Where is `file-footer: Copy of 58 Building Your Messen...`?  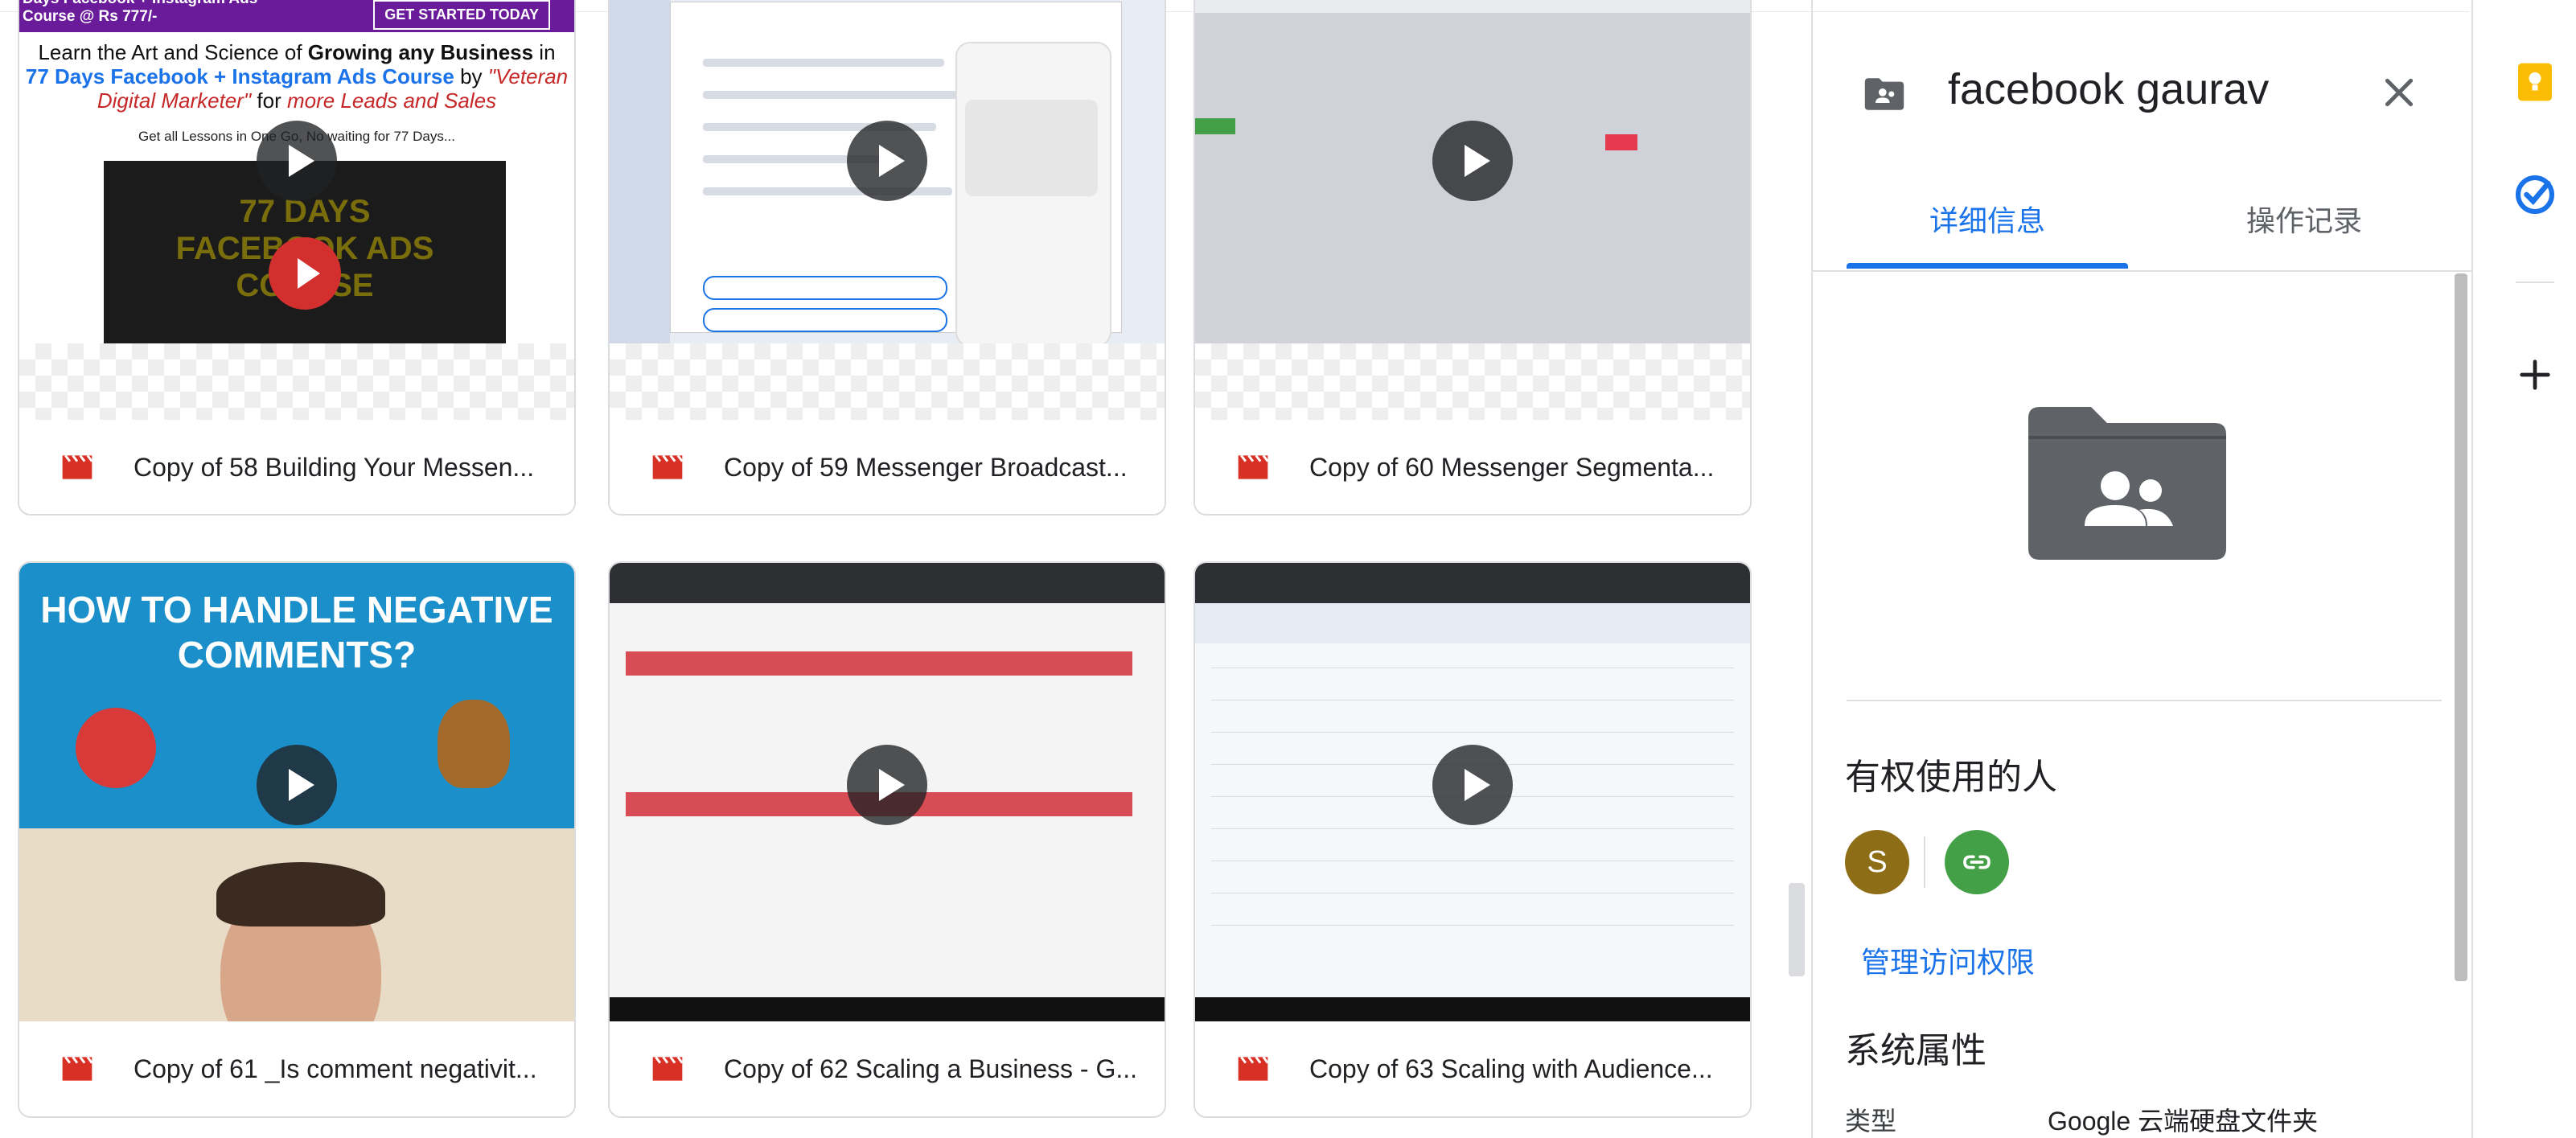 file-footer: Copy of 58 Building Your Messen... is located at coordinates (296, 467).